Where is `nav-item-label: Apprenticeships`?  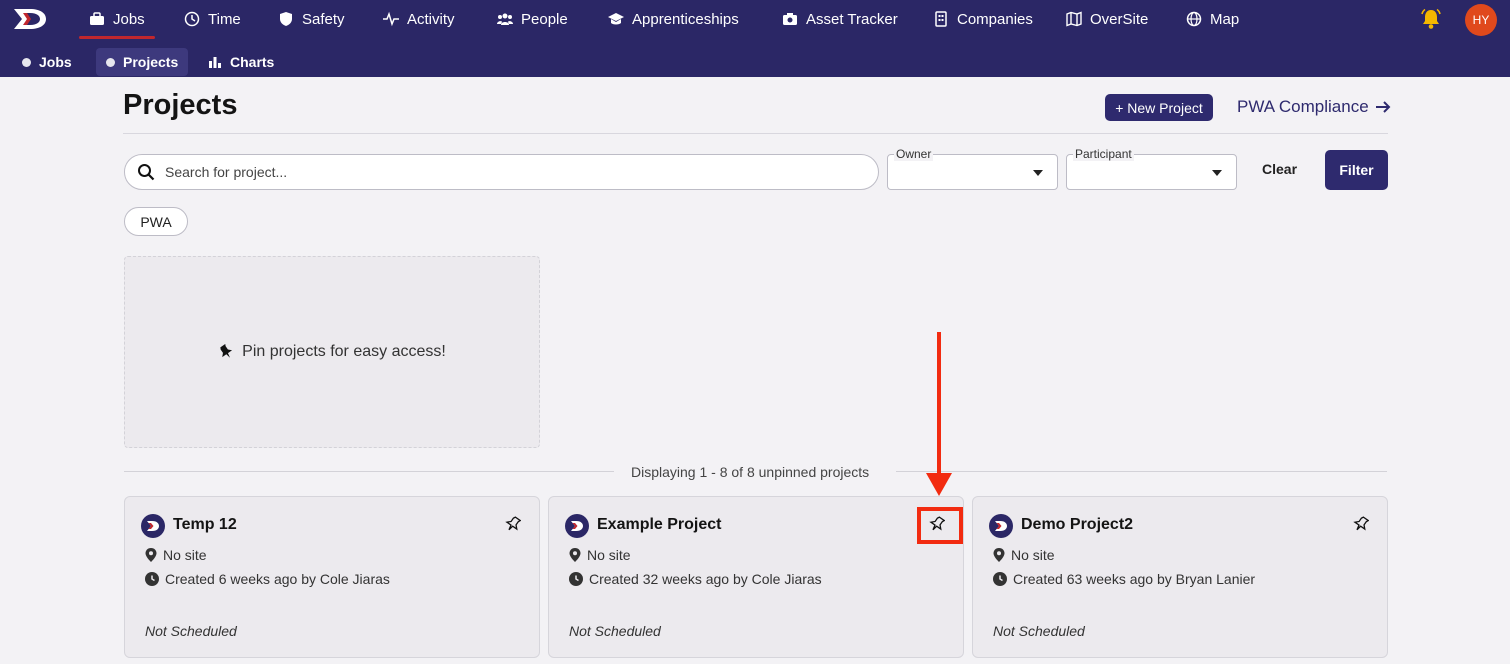 nav-item-label: Apprenticeships is located at coordinates (685, 19).